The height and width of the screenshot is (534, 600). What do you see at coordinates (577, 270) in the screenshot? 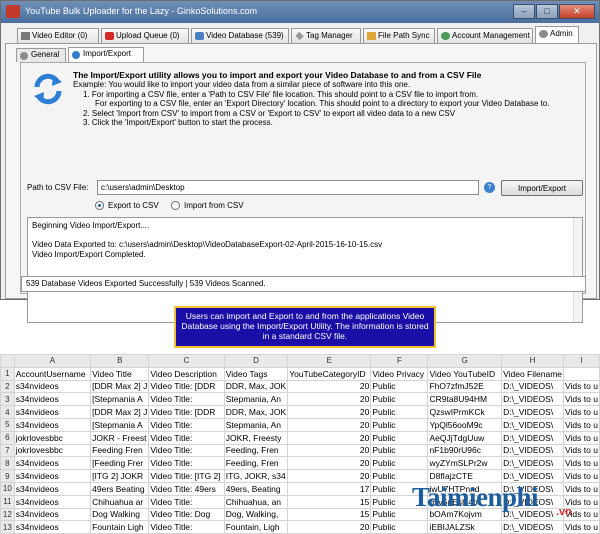
I see `log-scrollbar` at bounding box center [577, 270].